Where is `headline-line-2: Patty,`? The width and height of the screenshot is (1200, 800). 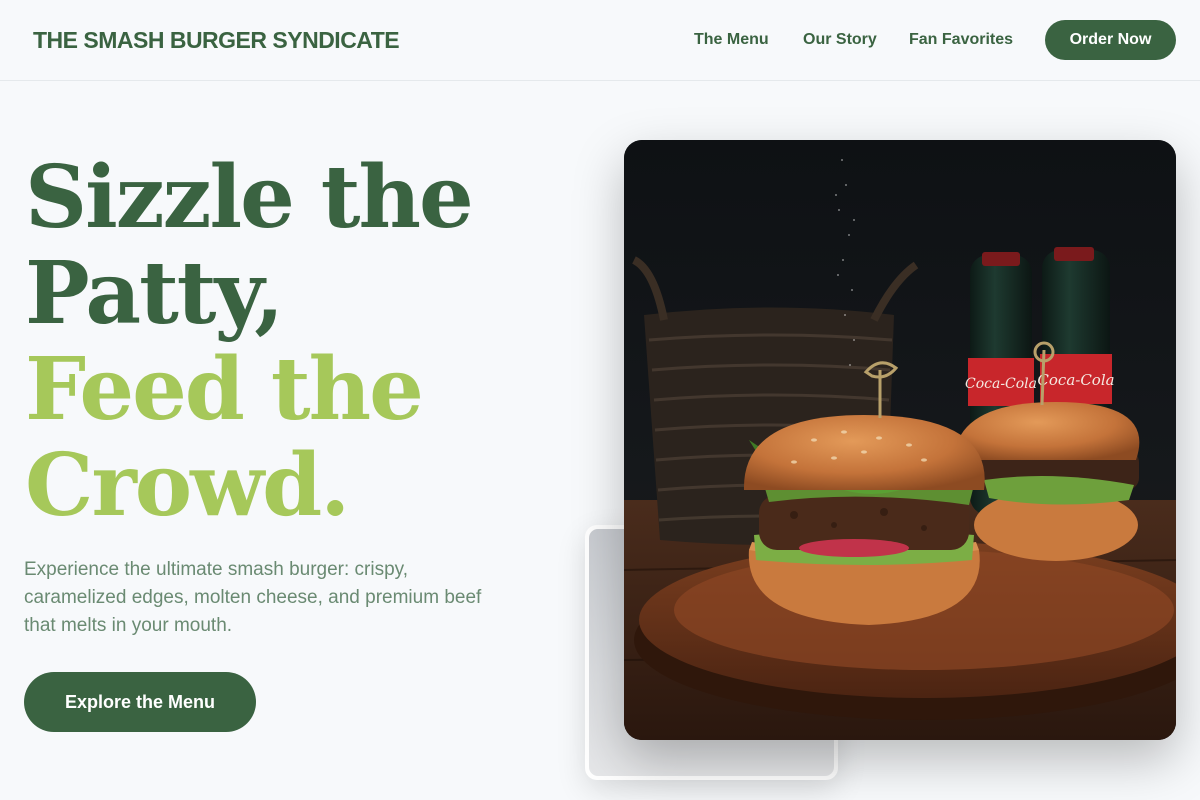
headline-line-2: Patty, is located at coordinates (154, 293).